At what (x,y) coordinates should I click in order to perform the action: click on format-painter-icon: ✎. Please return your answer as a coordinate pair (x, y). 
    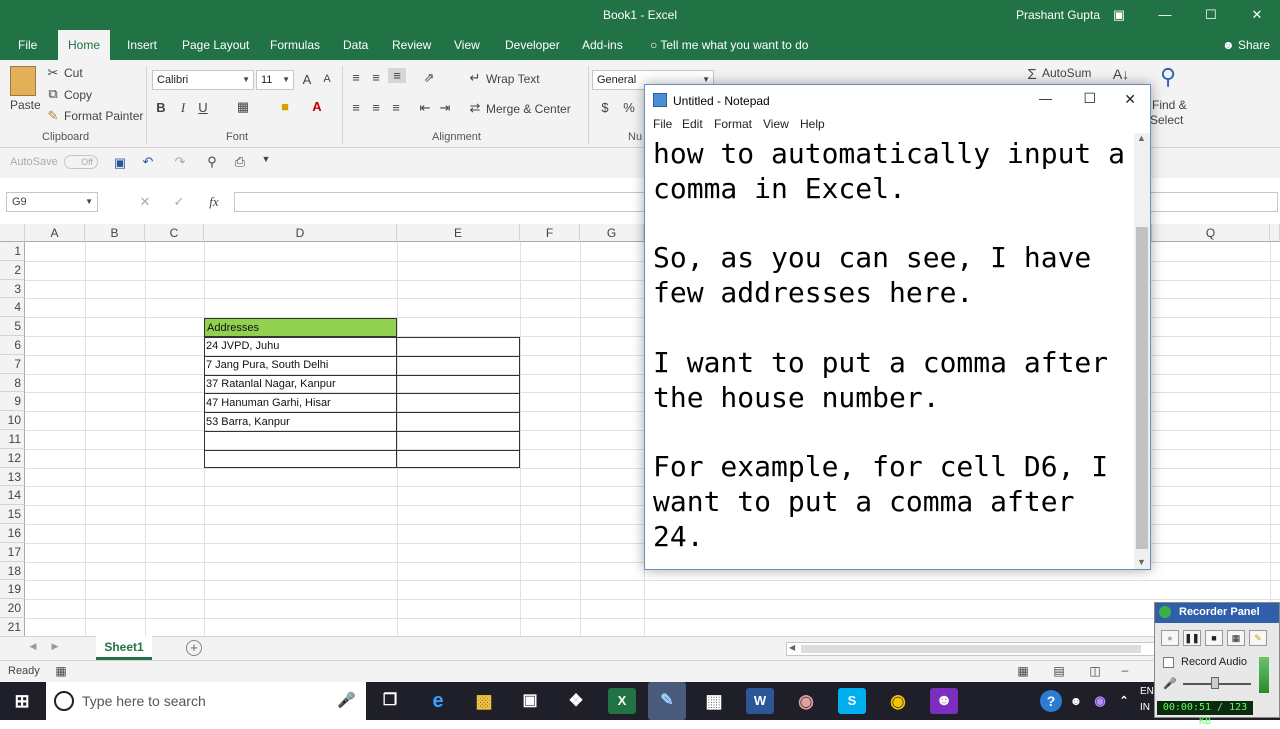
    Looking at the image, I should click on (53, 116).